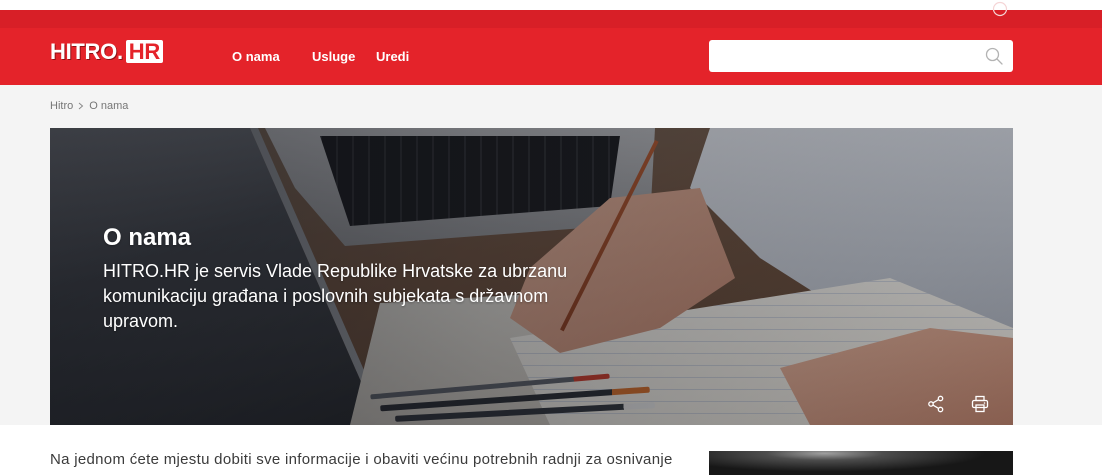 The image size is (1102, 475). I want to click on top-bar, so click(551, 19).